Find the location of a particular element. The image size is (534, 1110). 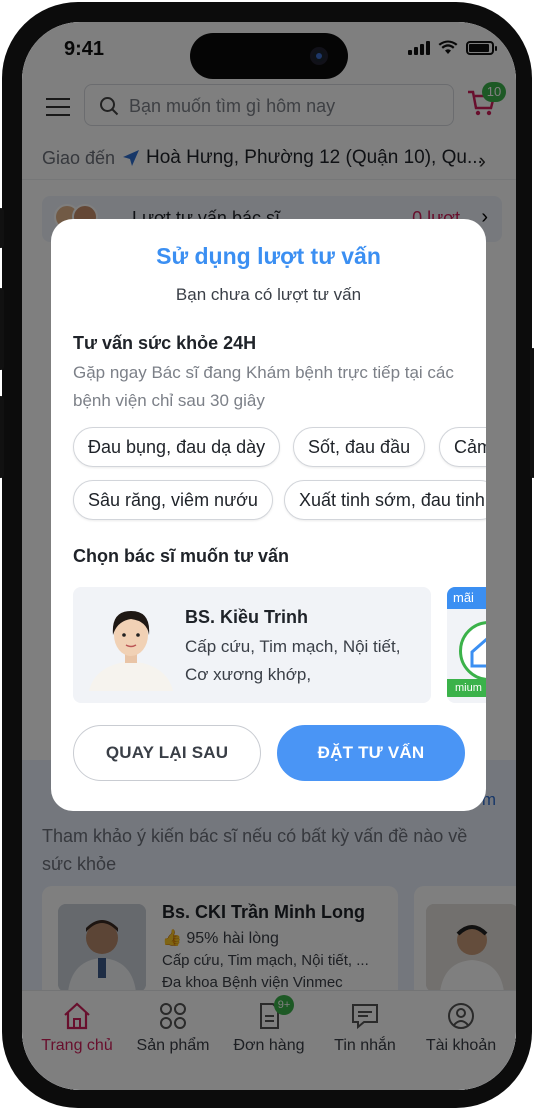

doctor-option-card: mãi mium is located at coordinates (466, 645).